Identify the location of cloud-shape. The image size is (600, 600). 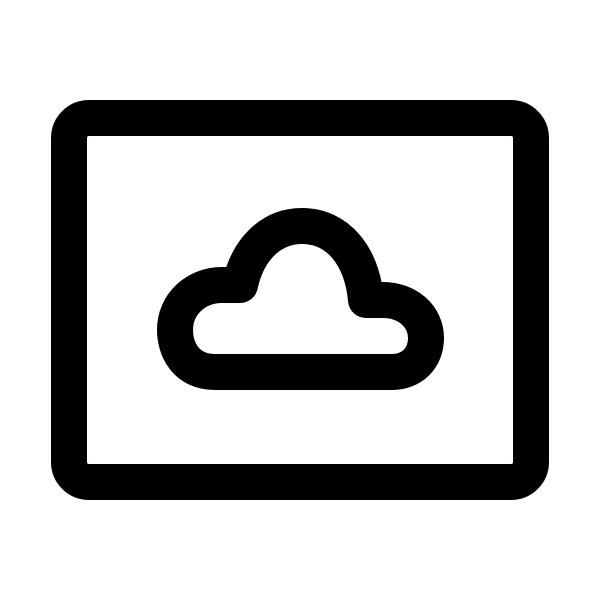
(300, 299).